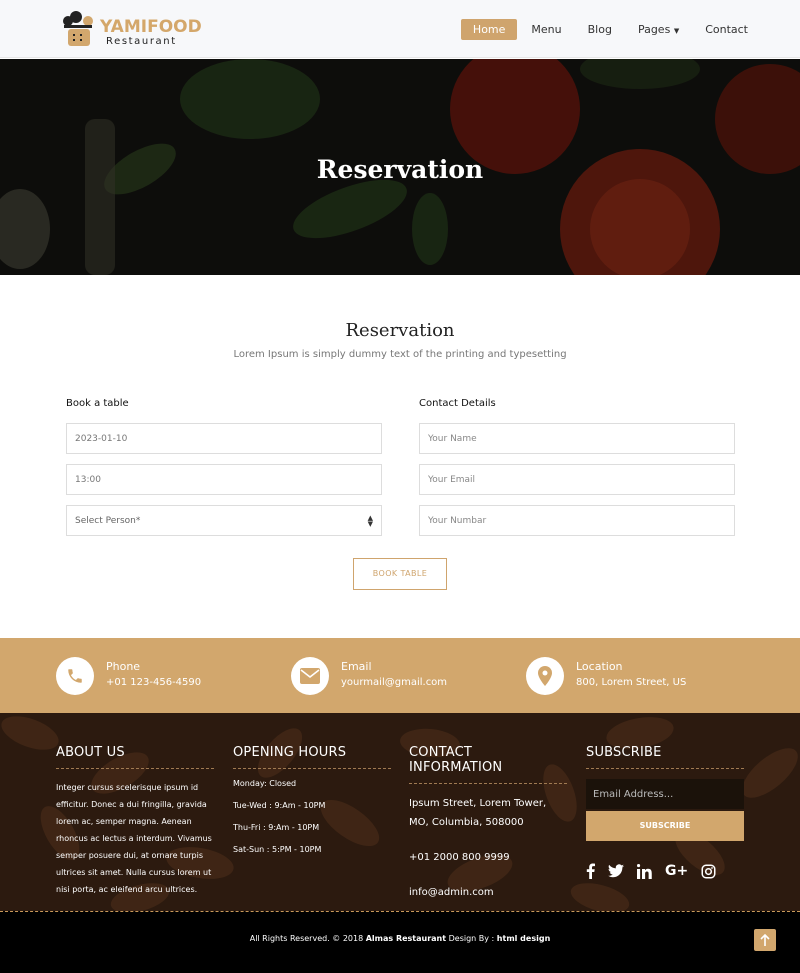 This screenshot has width=800, height=973. What do you see at coordinates (224, 438) in the screenshot?
I see `date-input: 2023-01-10` at bounding box center [224, 438].